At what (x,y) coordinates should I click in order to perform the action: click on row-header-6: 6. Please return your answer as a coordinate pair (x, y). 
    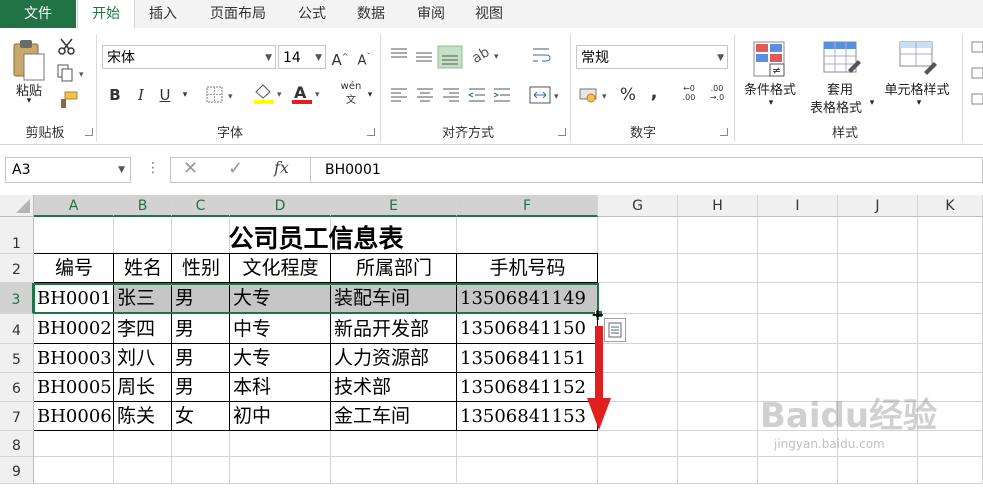
    Looking at the image, I should click on (17, 387).